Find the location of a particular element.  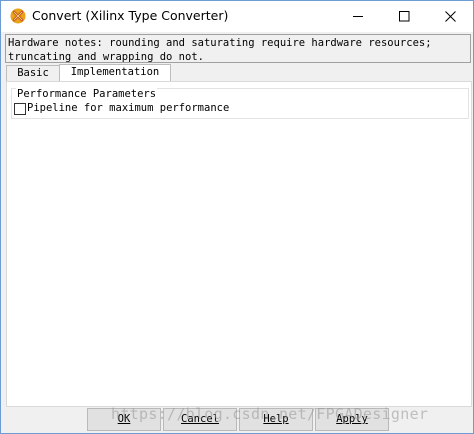

maximize-icon is located at coordinates (404, 16).